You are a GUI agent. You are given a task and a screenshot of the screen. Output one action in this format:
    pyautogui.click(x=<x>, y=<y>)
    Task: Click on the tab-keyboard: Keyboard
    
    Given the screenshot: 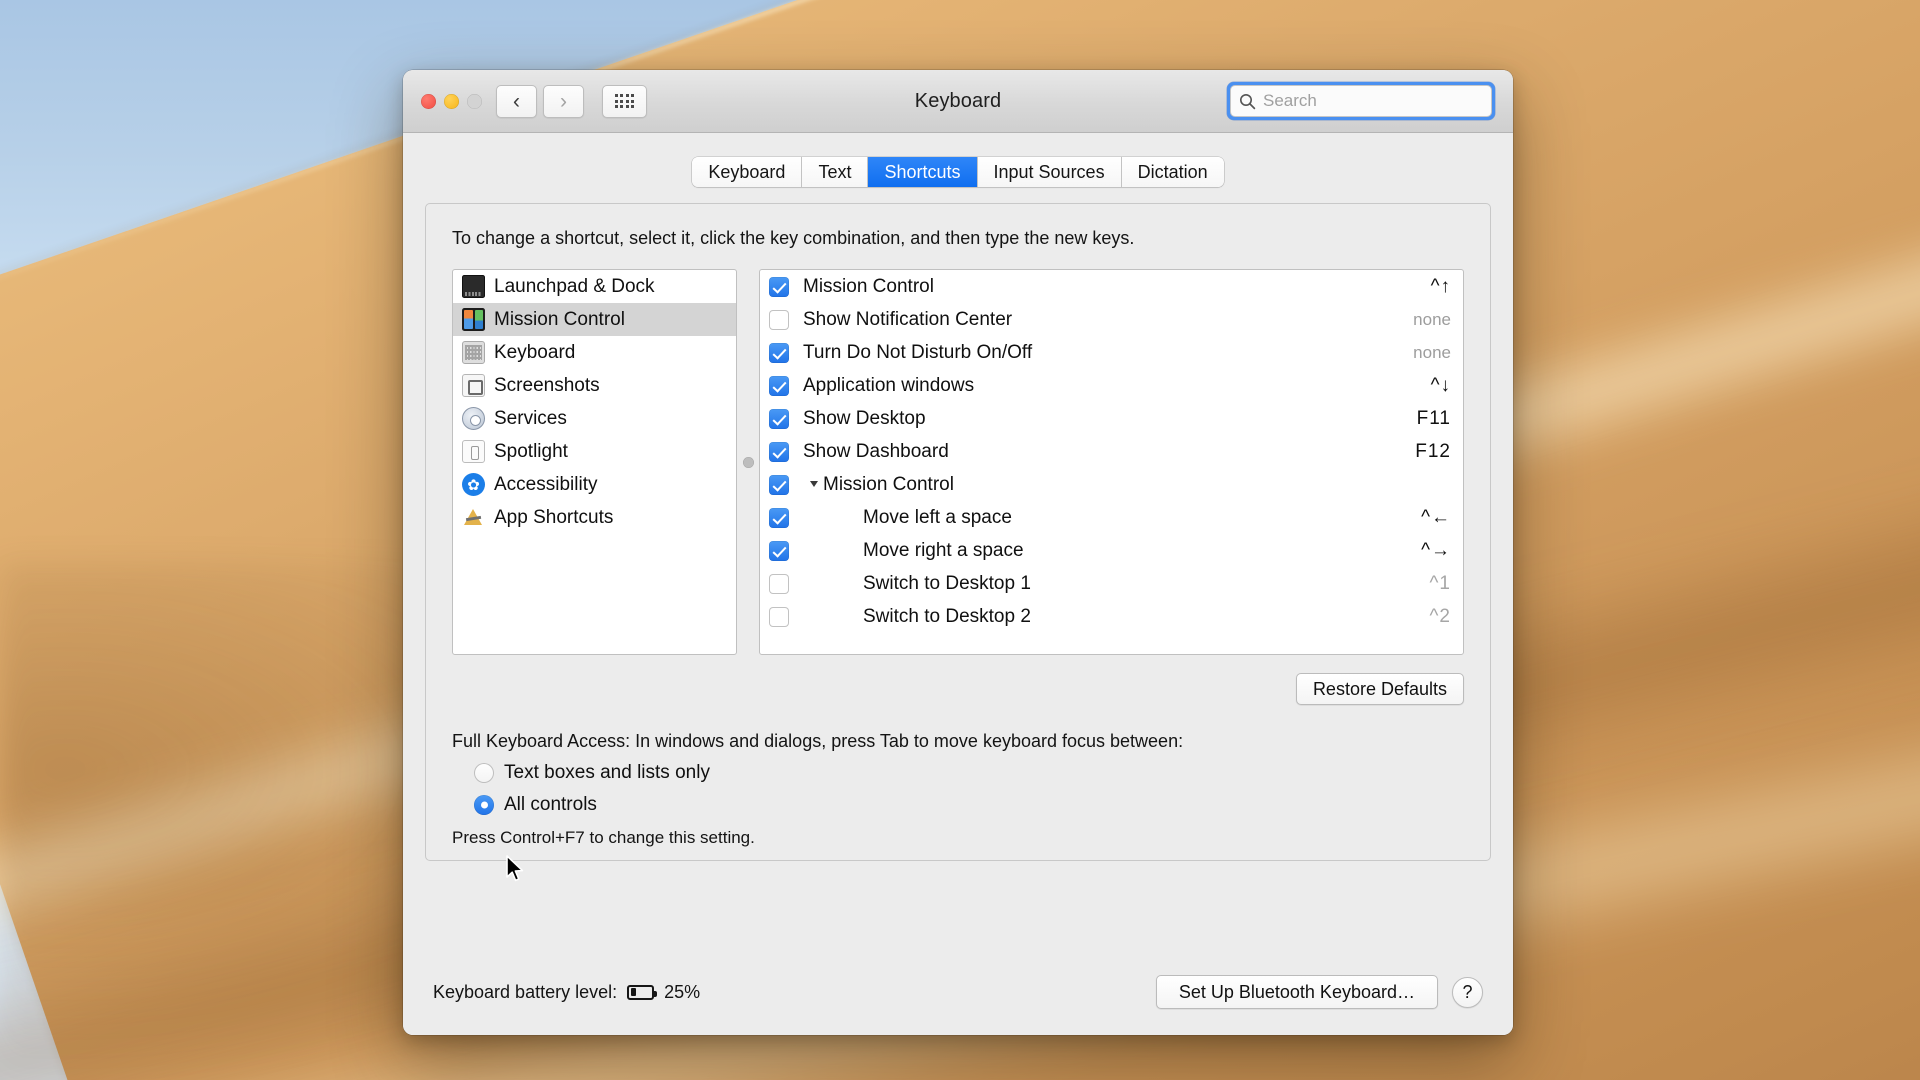 What is the action you would take?
    pyautogui.click(x=747, y=172)
    